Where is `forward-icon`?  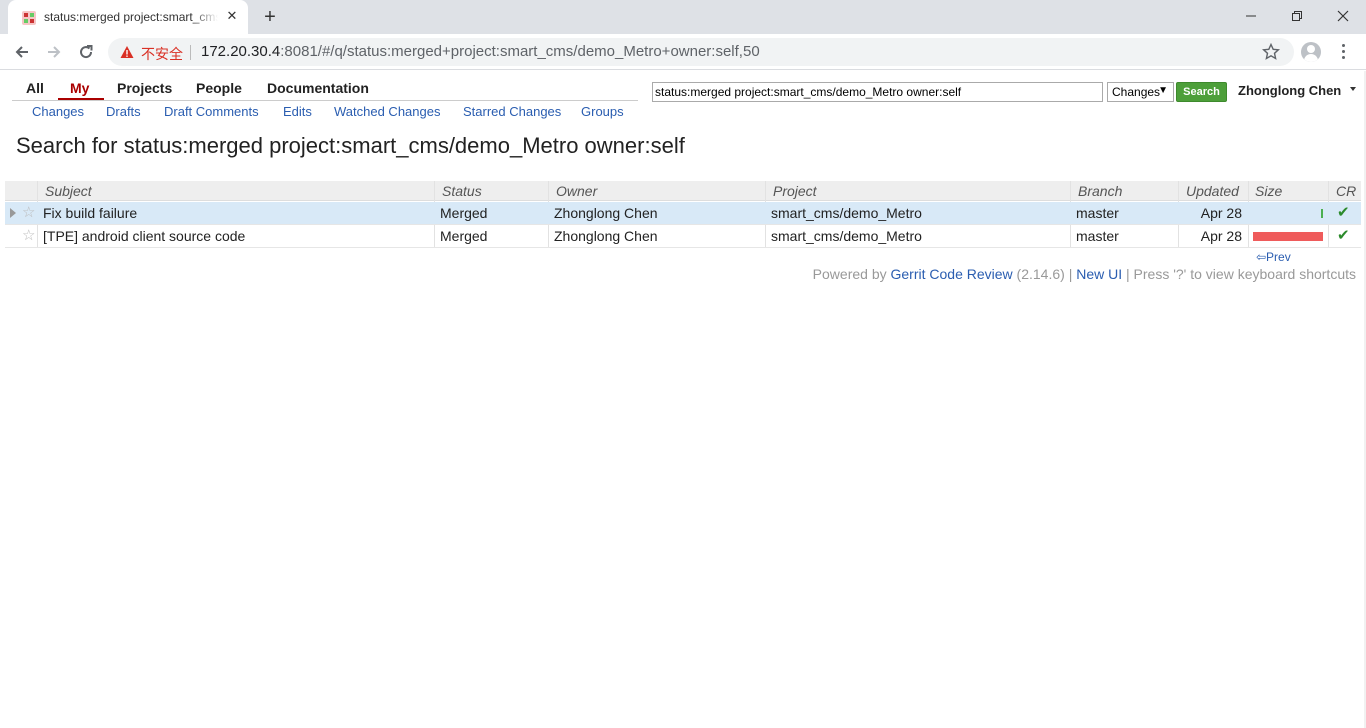 forward-icon is located at coordinates (54, 52).